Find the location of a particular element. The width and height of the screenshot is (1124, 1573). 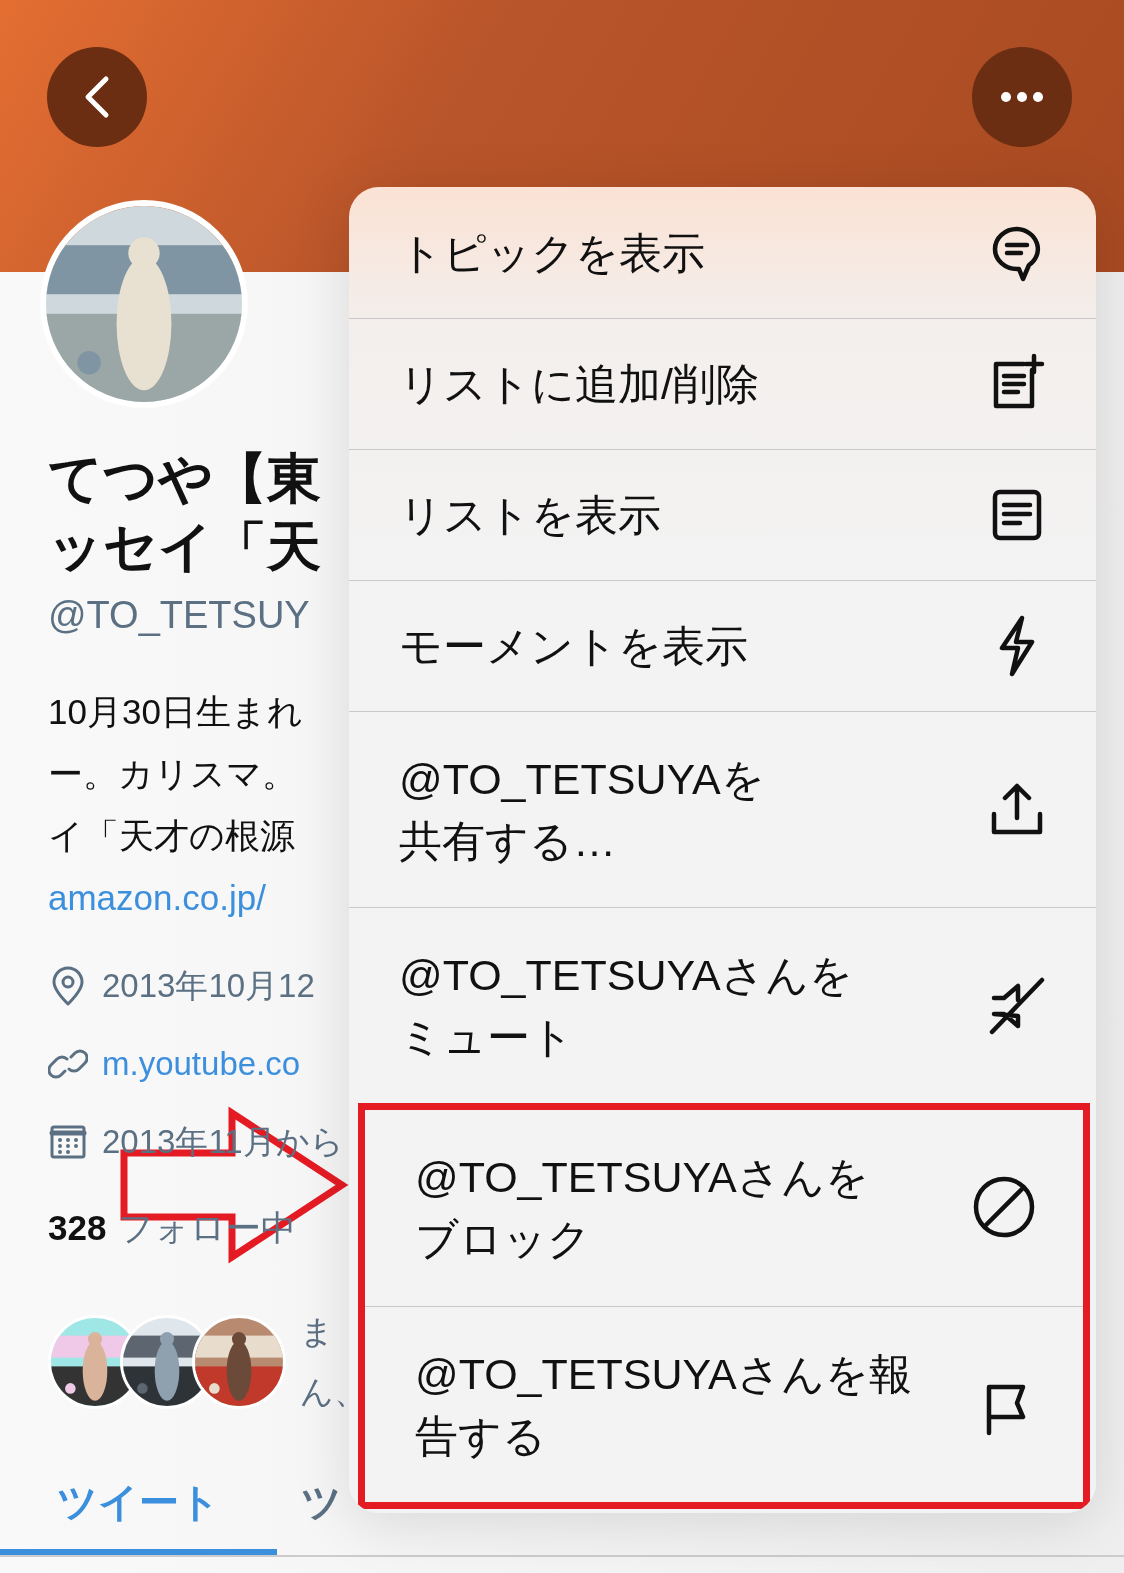

menu-item: @TO_TETSUYAさんを報 告する is located at coordinates (724, 1404).